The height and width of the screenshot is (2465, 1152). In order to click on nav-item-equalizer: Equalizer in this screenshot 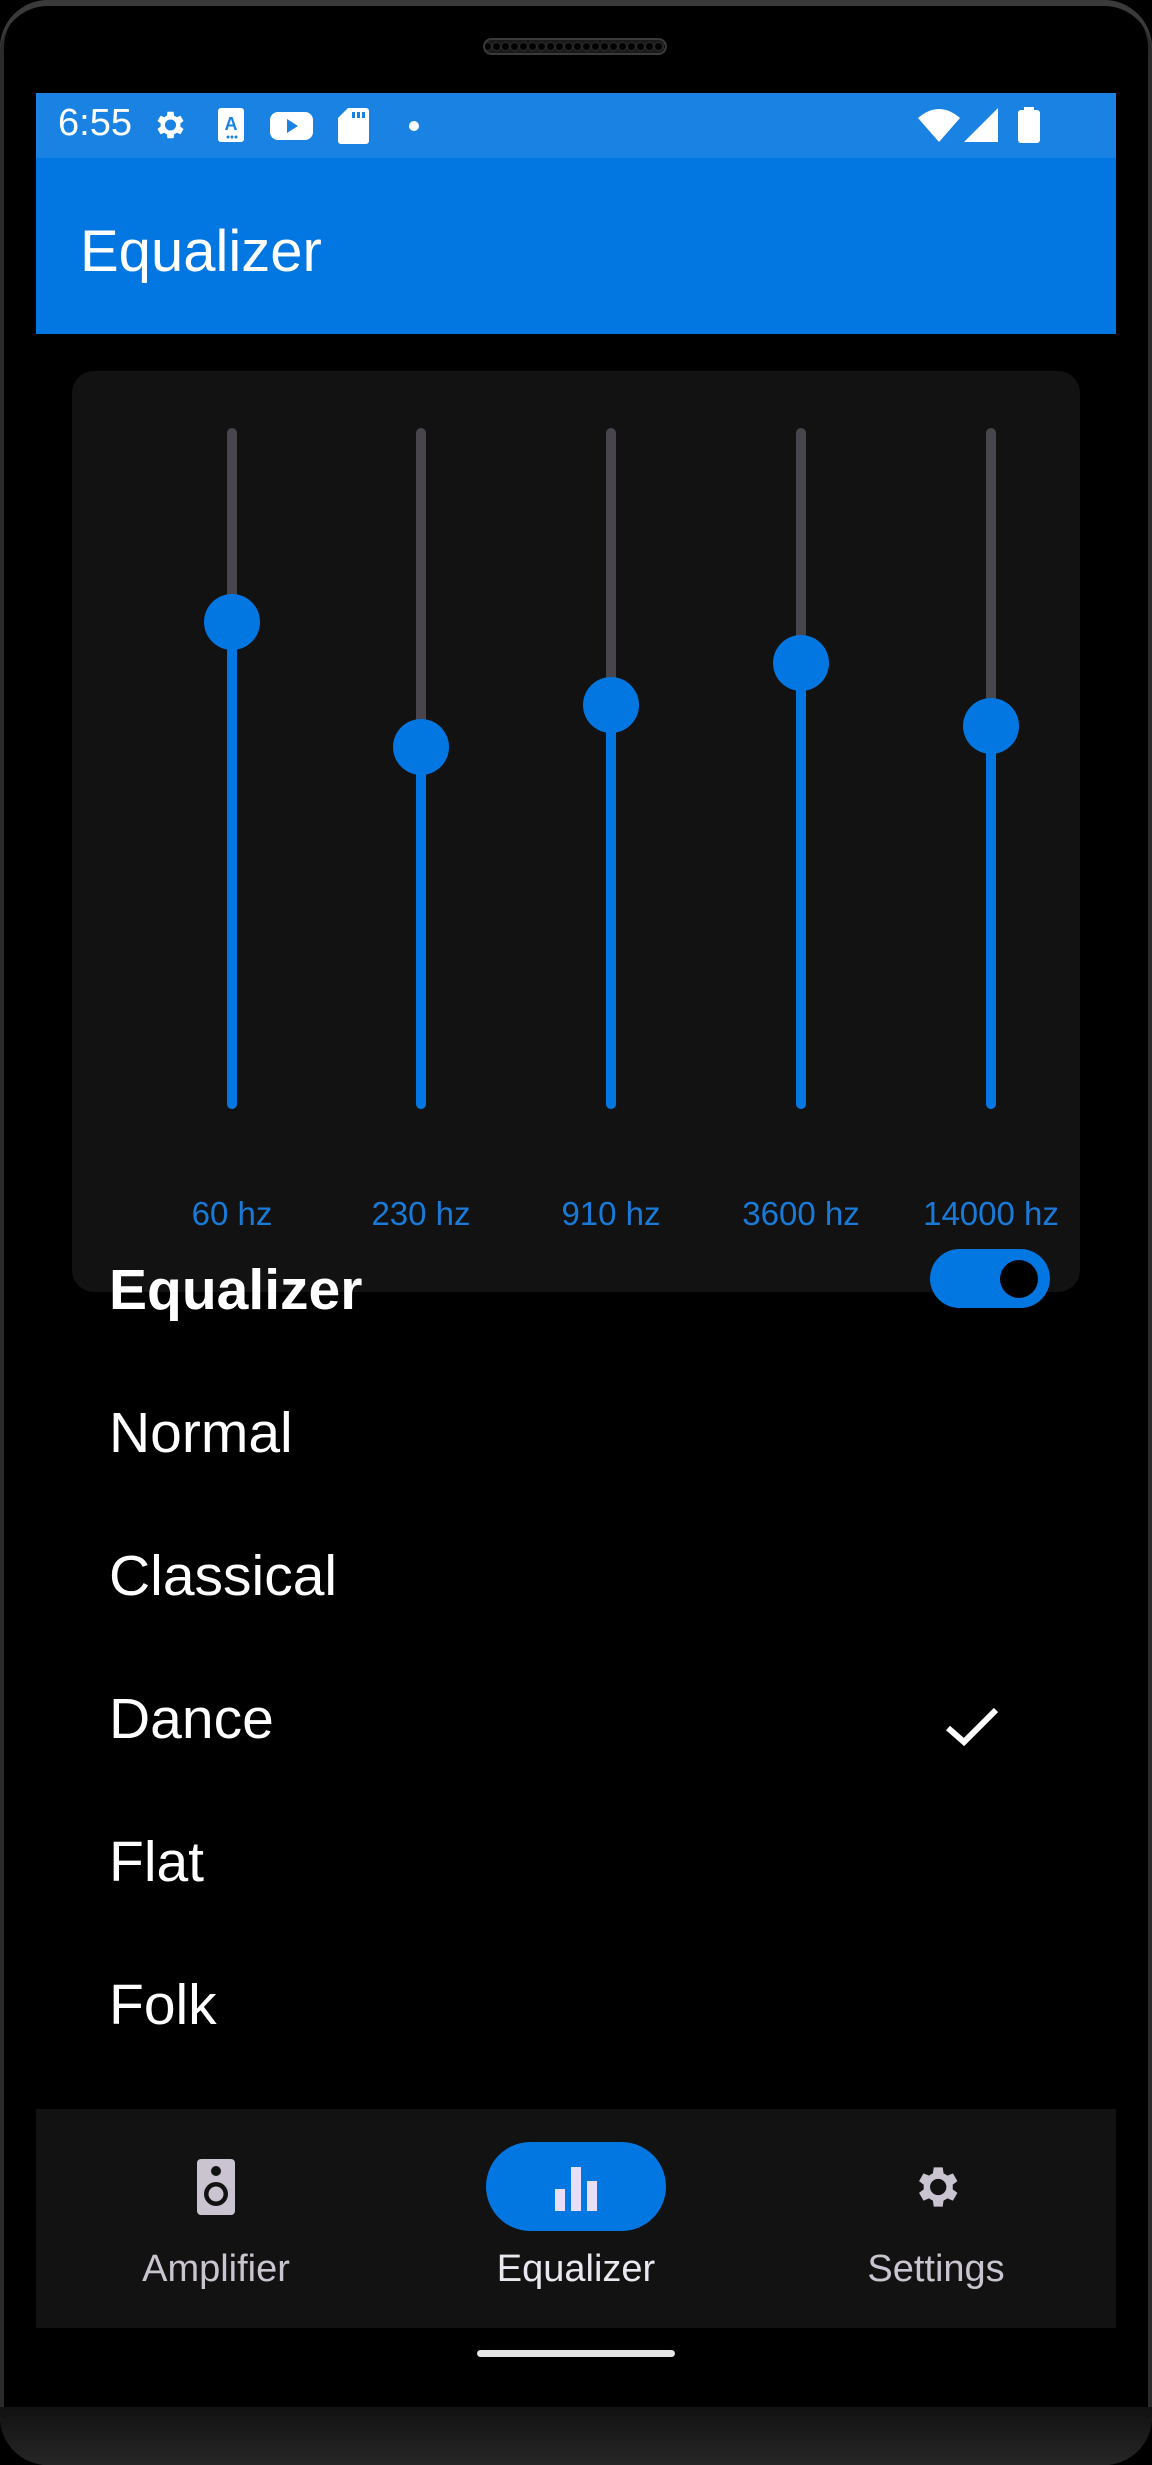, I will do `click(576, 2218)`.